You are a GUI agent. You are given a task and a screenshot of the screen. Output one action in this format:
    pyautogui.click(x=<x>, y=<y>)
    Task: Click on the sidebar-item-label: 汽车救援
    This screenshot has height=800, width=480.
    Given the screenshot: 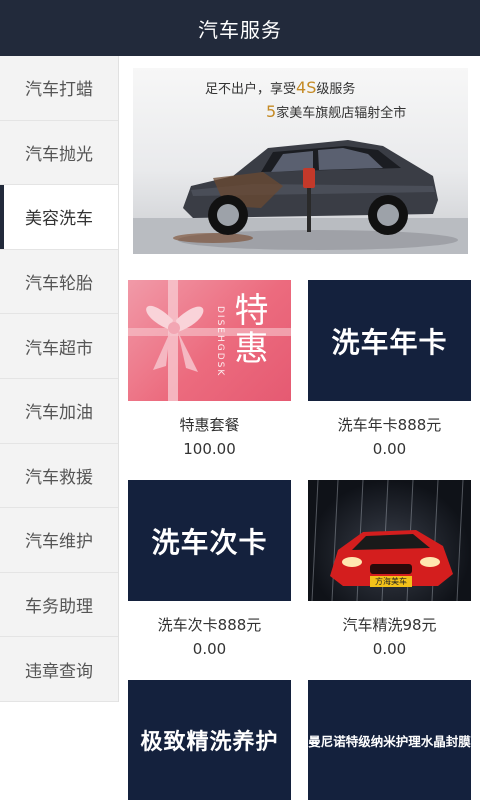 What is the action you would take?
    pyautogui.click(x=59, y=477)
    